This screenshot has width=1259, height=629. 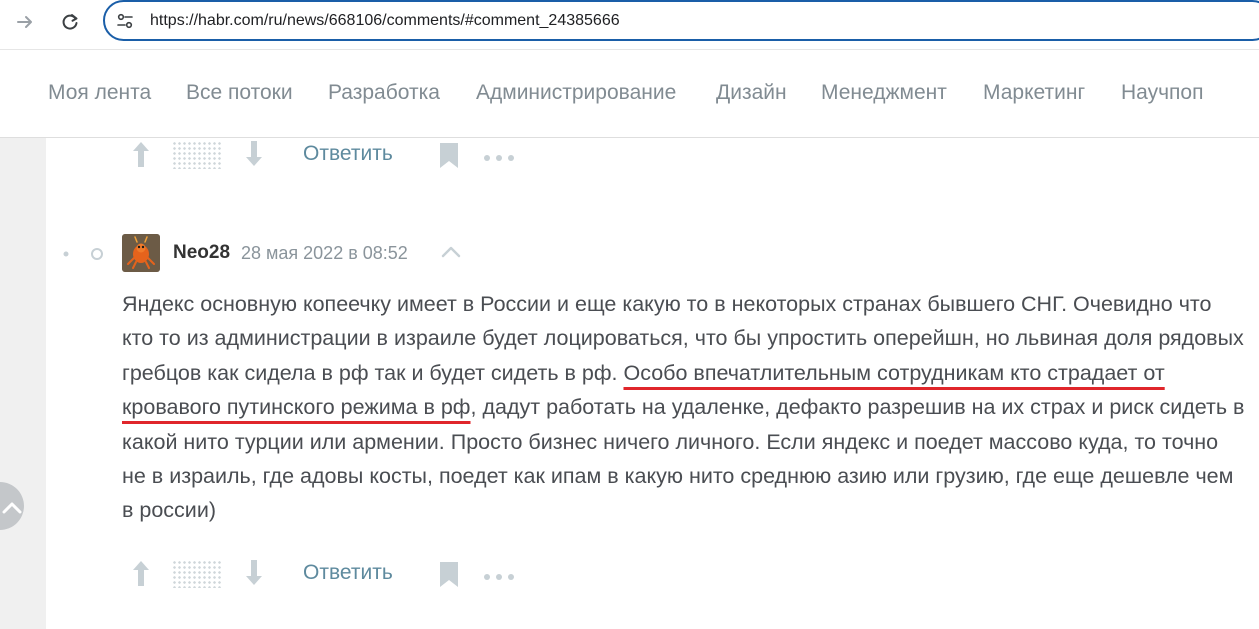 What do you see at coordinates (384, 93) in the screenshot?
I see `nav-item-development: Разработка` at bounding box center [384, 93].